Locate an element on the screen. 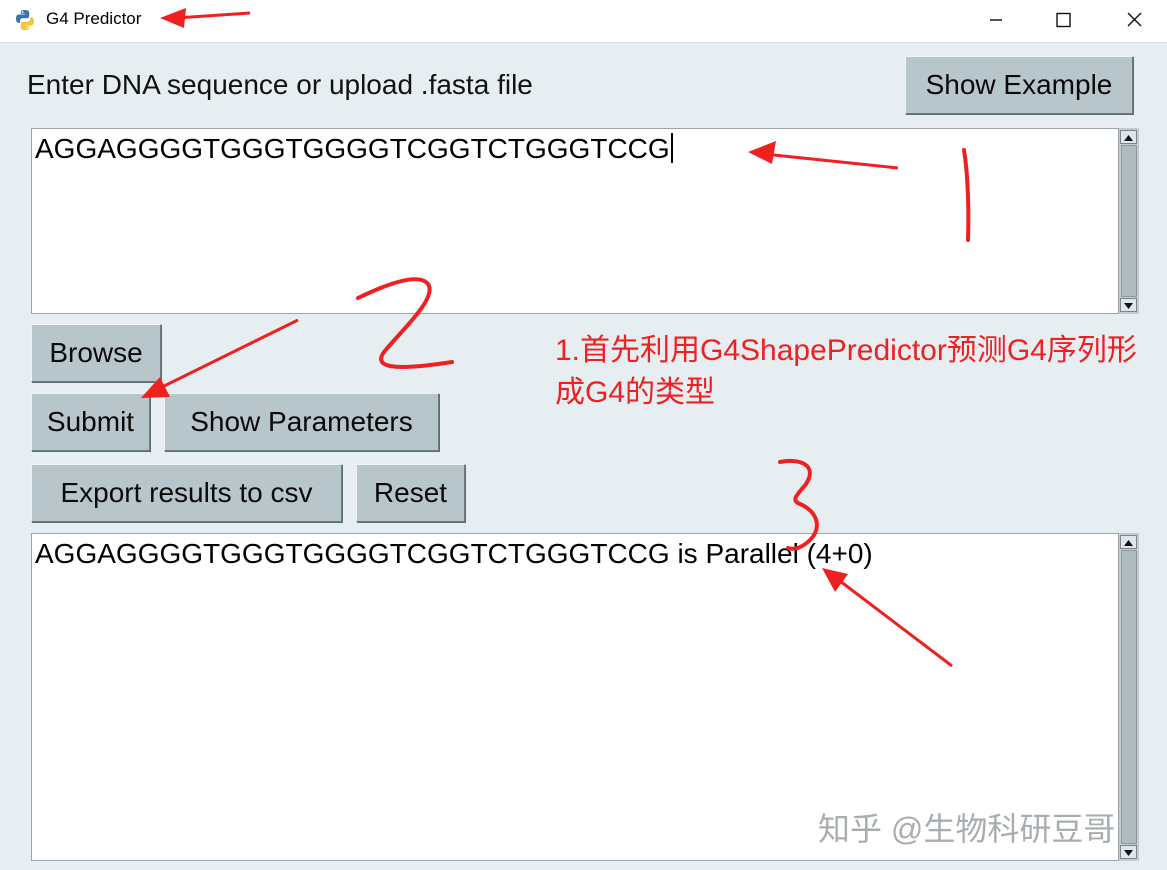 The width and height of the screenshot is (1167, 870). minimize-button is located at coordinates (996, 21).